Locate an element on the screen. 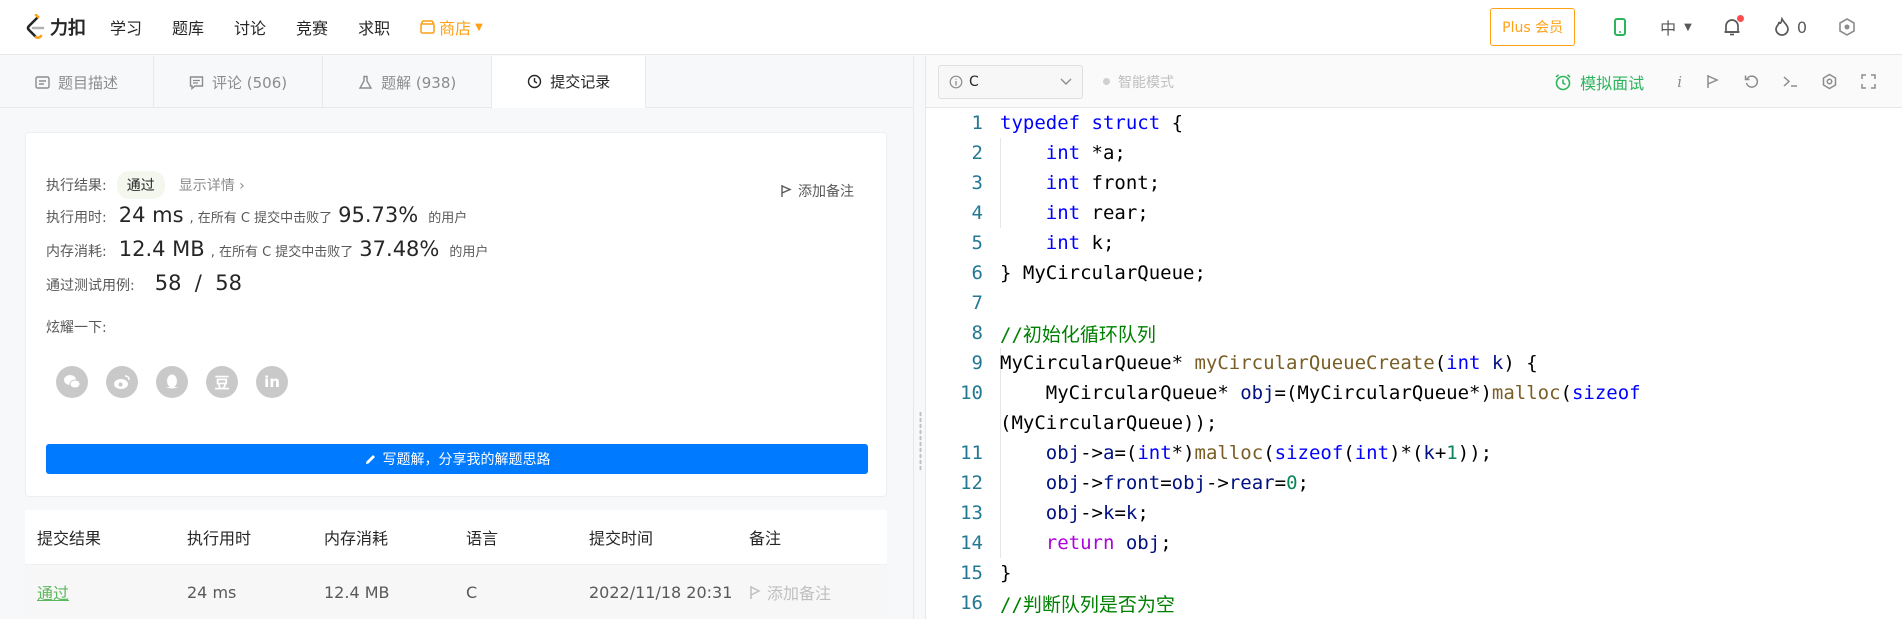 Image resolution: width=1902 pixels, height=619 pixels. nav-item-jobs: 求职 is located at coordinates (374, 27).